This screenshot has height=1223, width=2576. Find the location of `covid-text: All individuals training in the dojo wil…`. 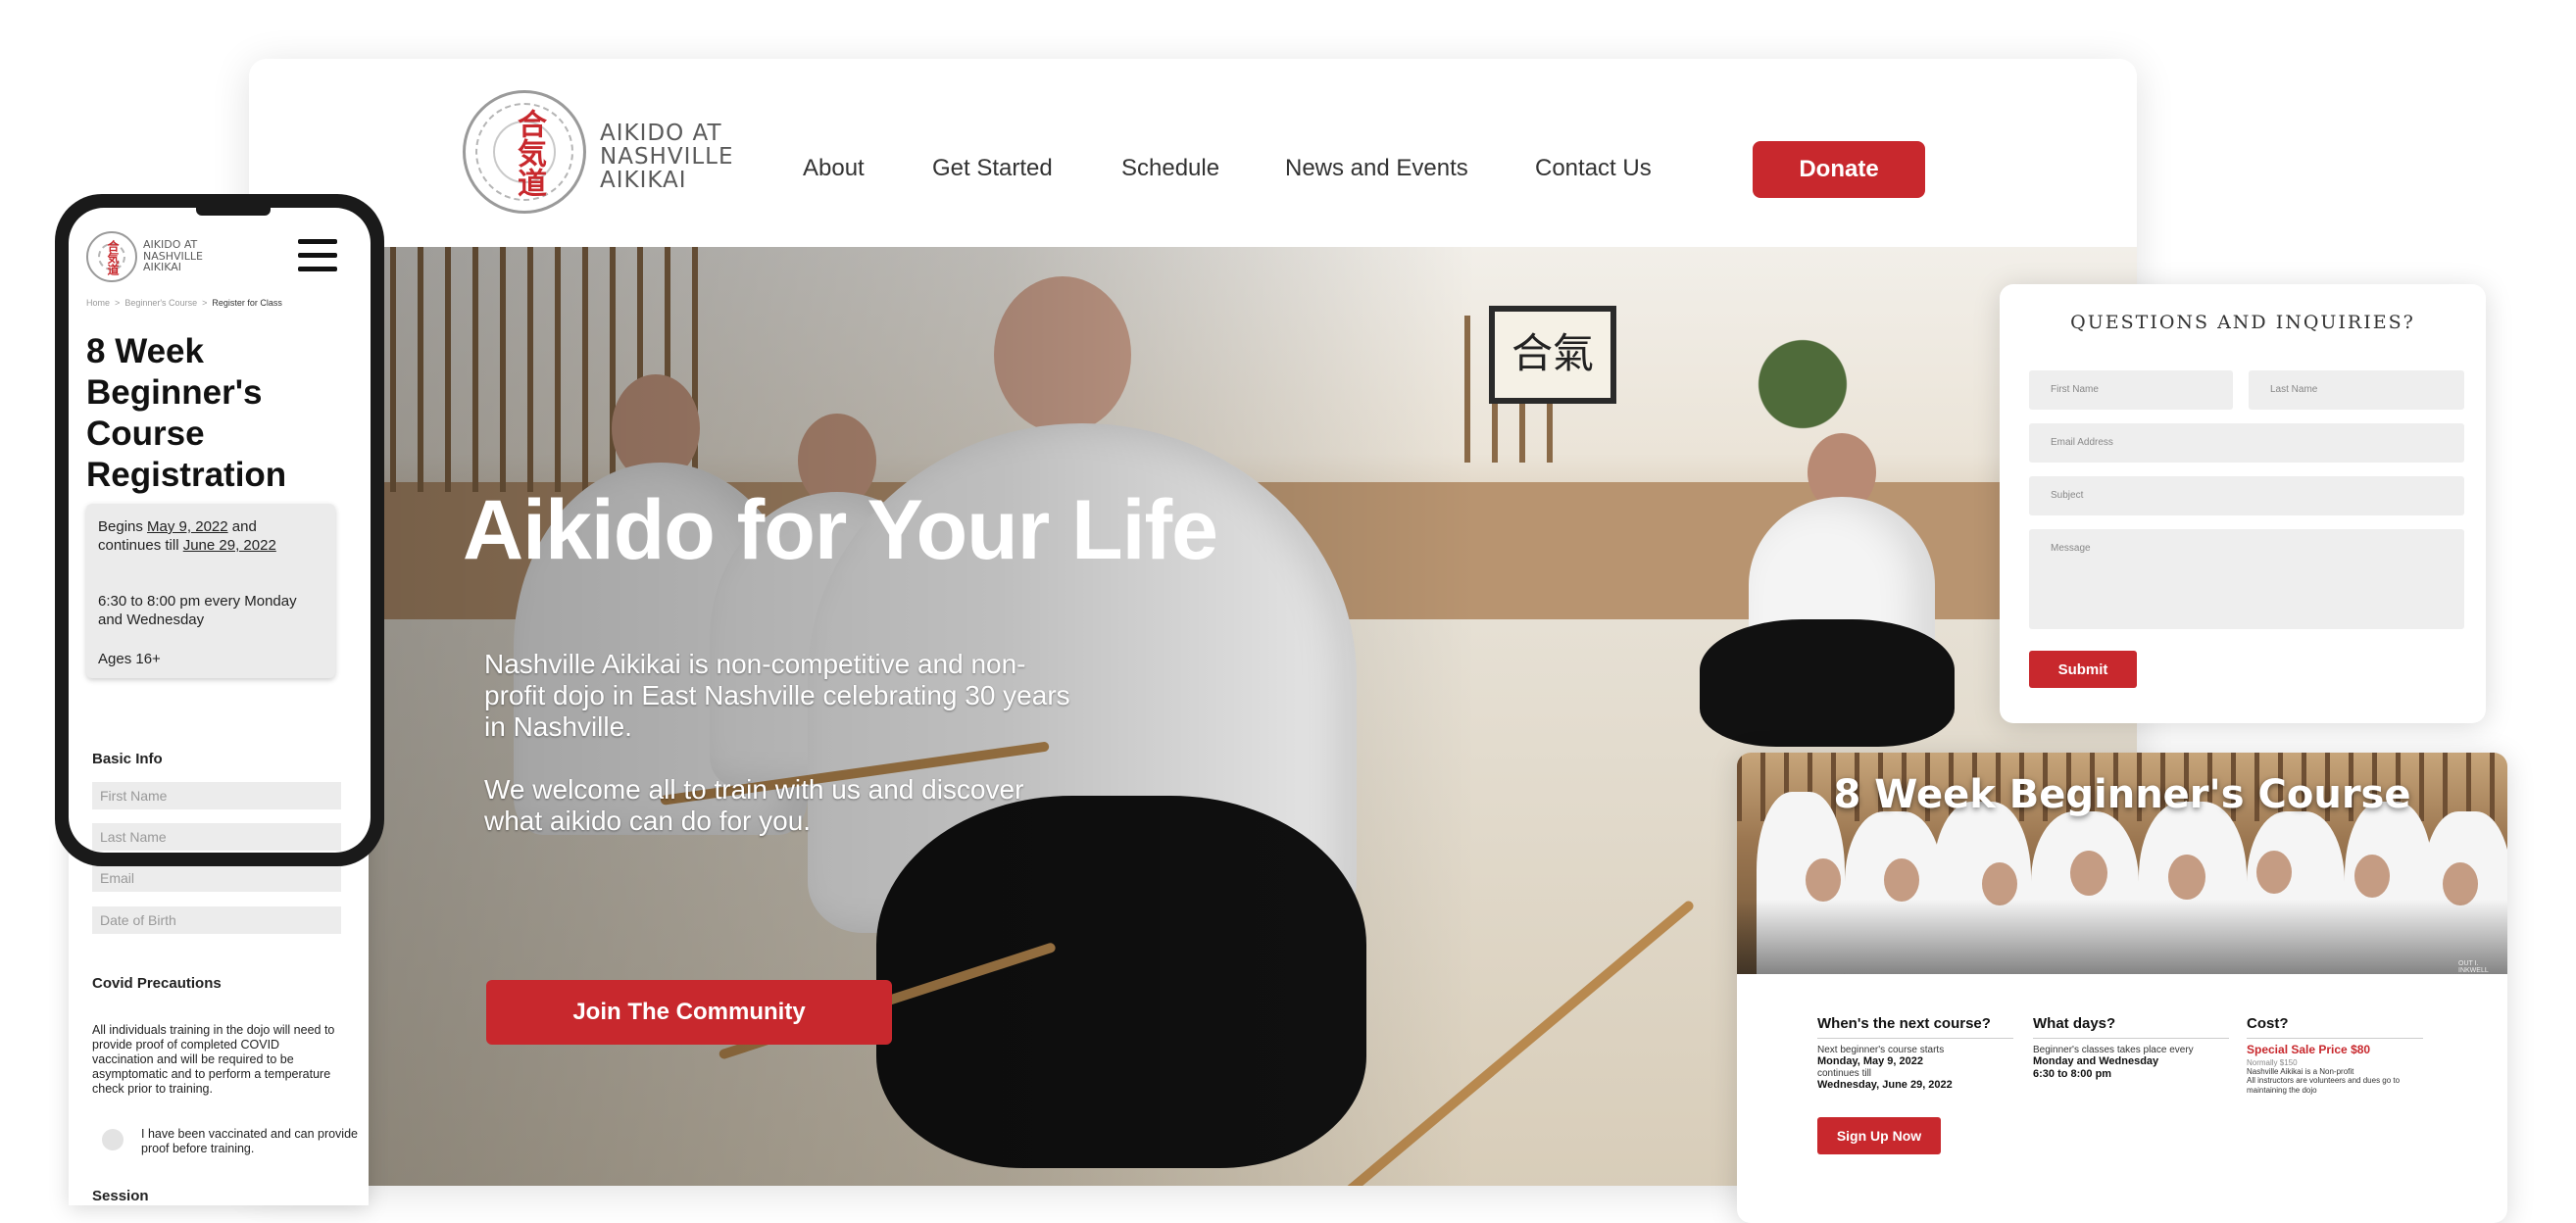

covid-text: All individuals training in the dojo wil… is located at coordinates (213, 1059).